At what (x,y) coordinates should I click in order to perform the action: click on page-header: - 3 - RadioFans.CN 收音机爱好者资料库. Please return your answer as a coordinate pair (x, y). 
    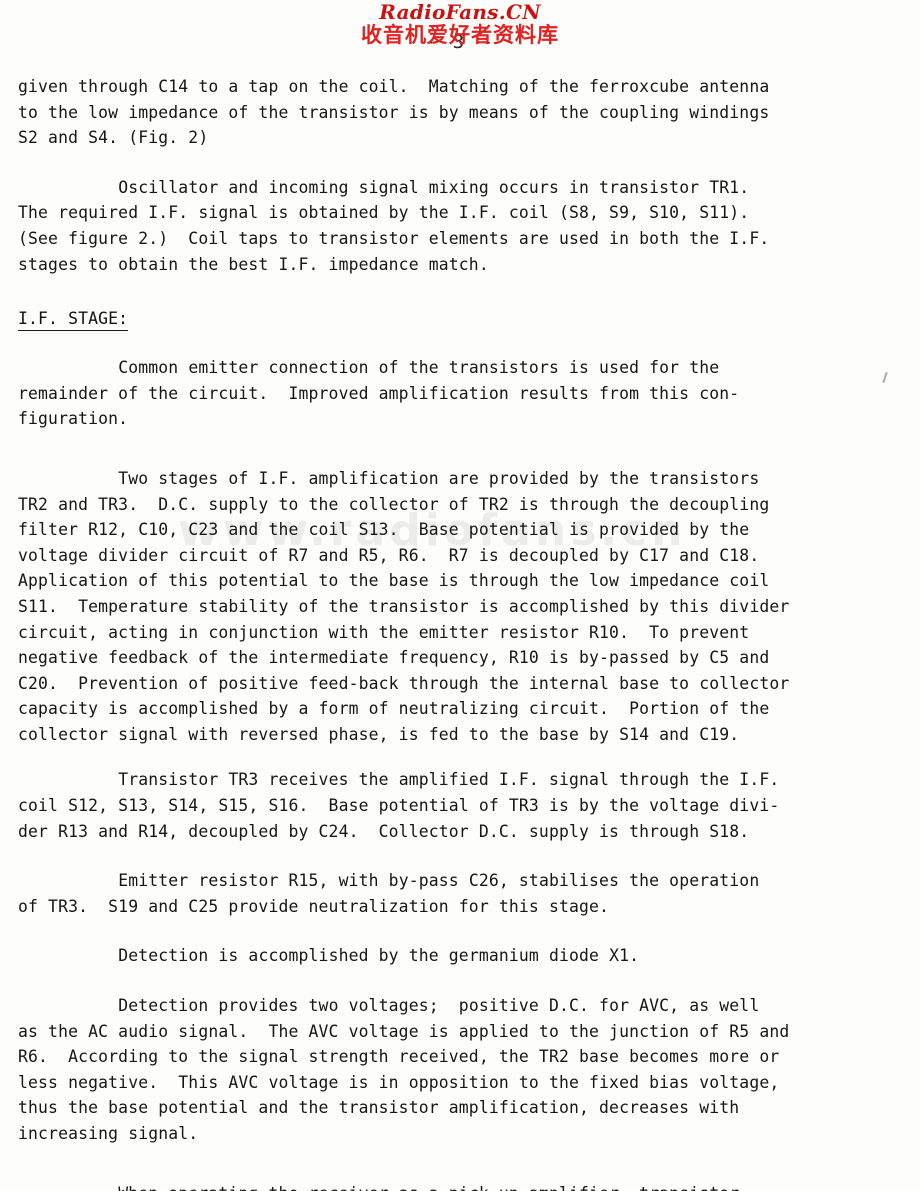
    Looking at the image, I should click on (460, 35).